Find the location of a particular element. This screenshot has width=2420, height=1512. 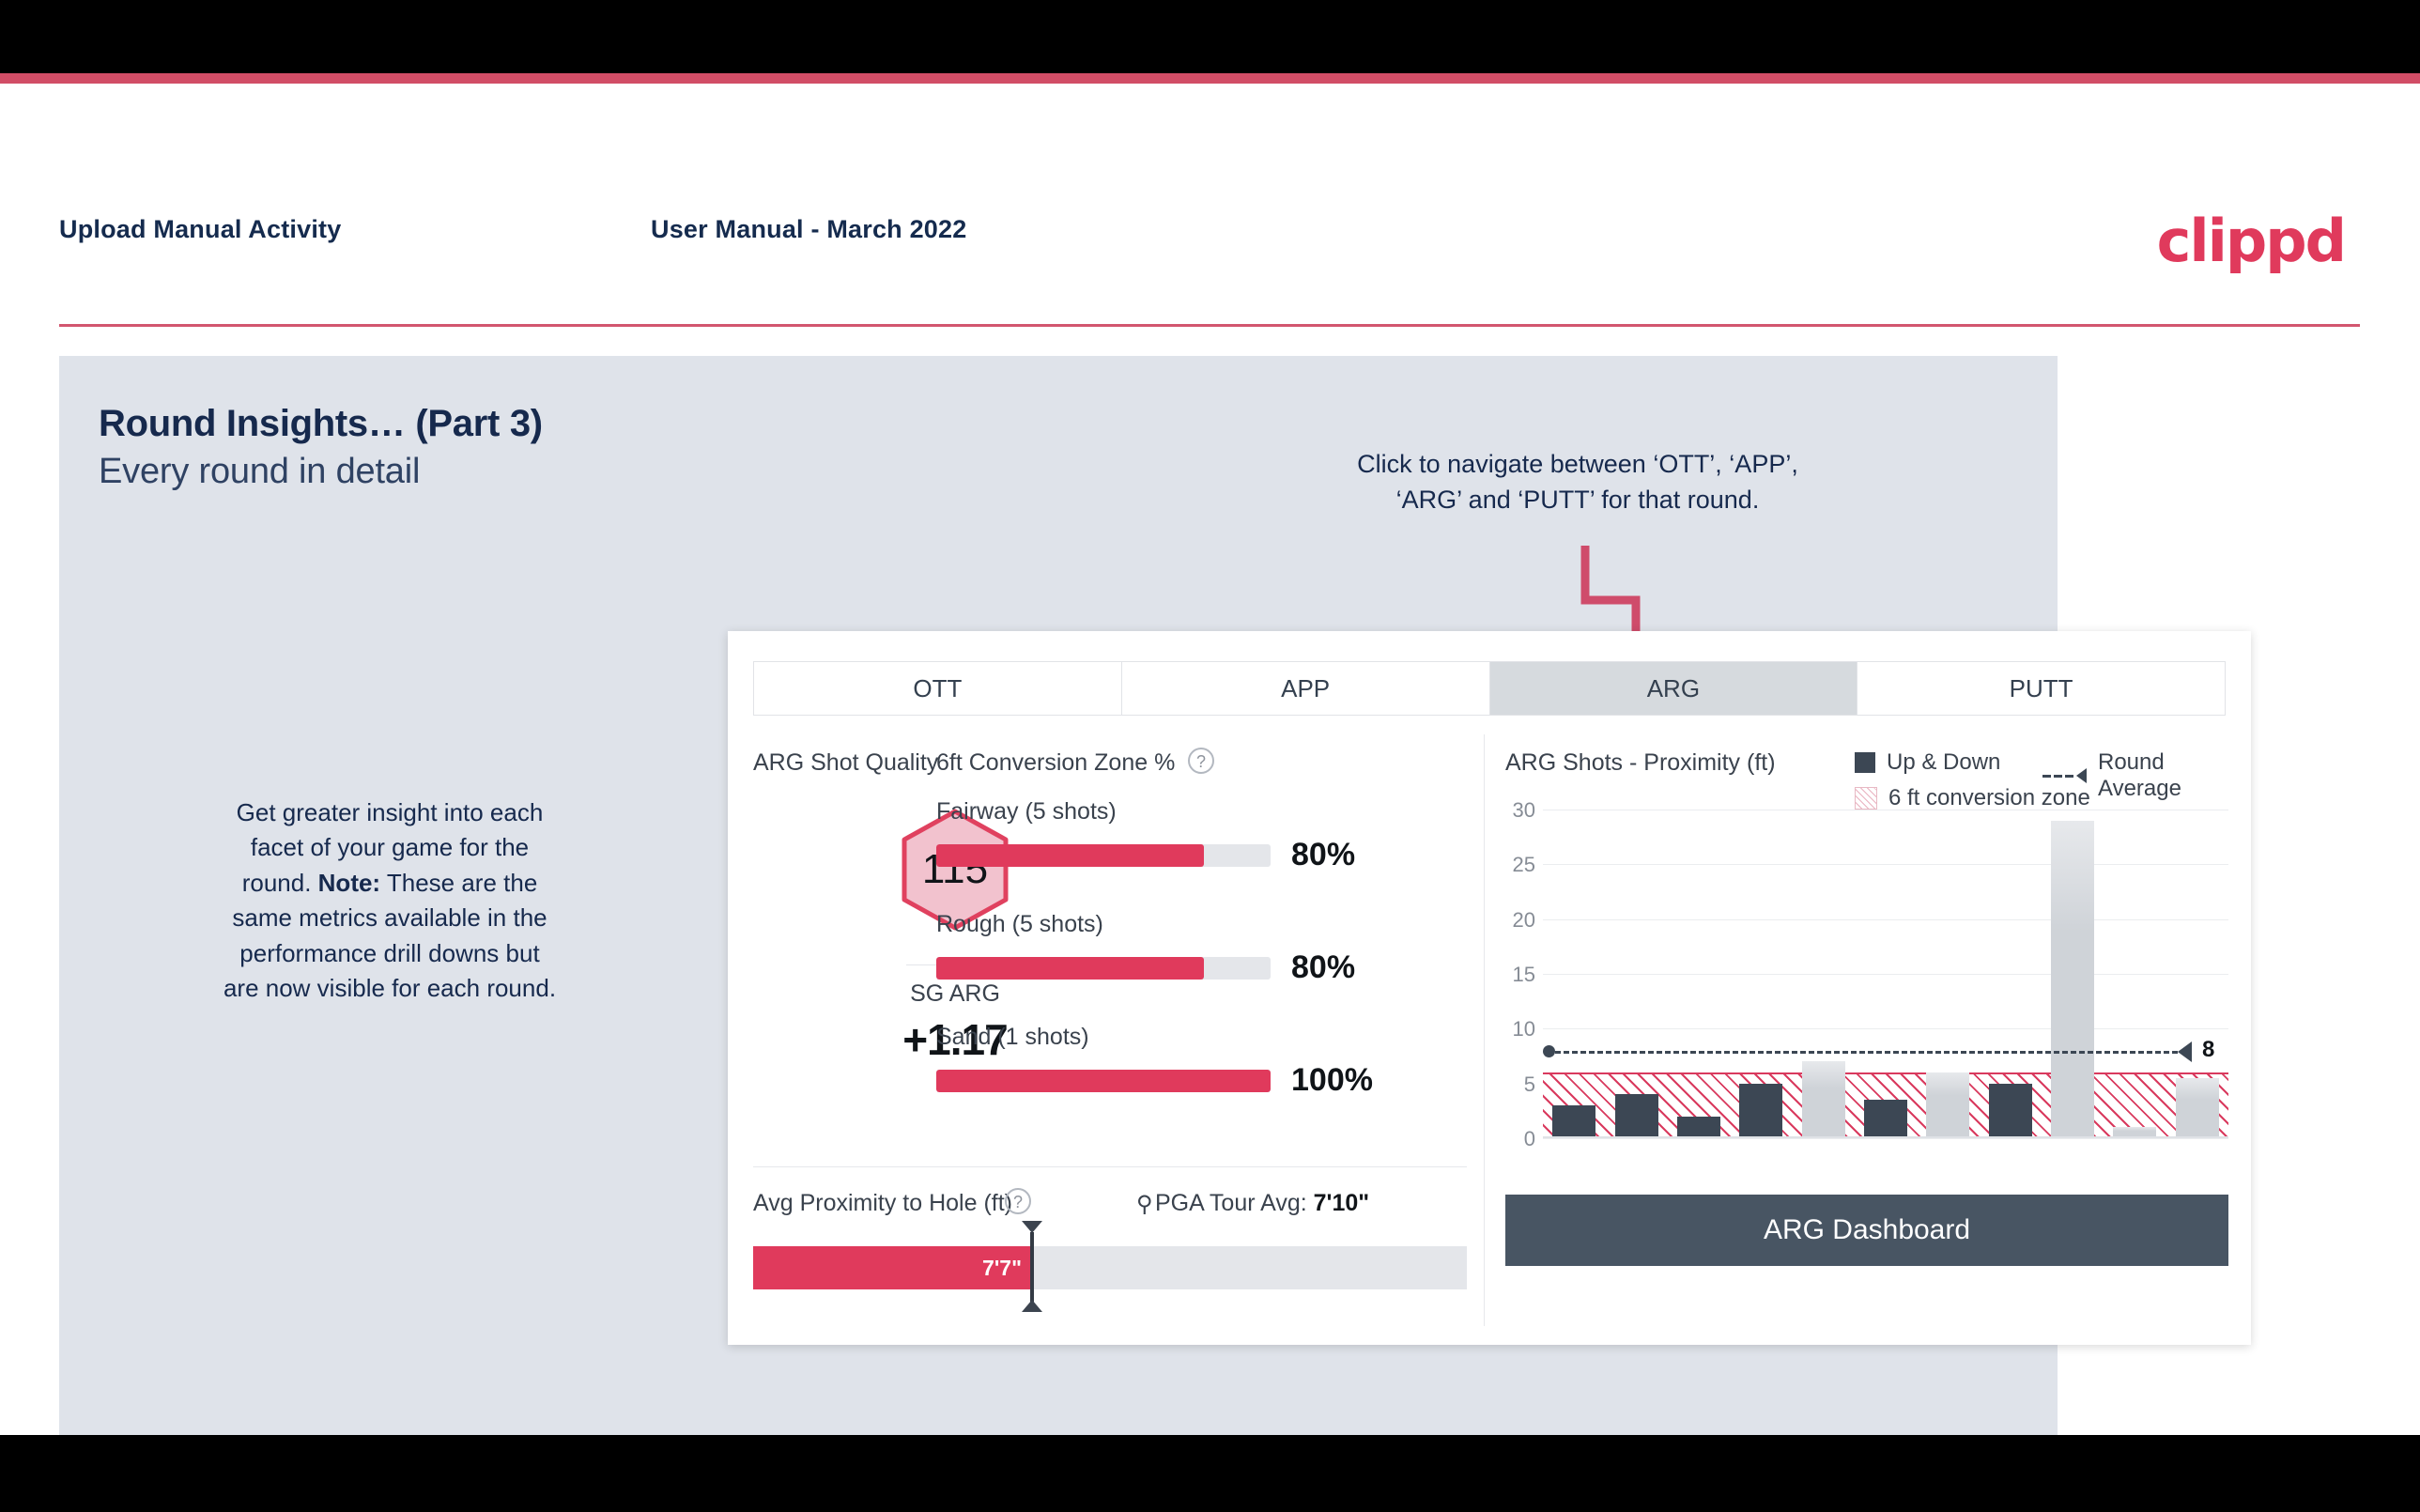

header-divider is located at coordinates (1209, 325).